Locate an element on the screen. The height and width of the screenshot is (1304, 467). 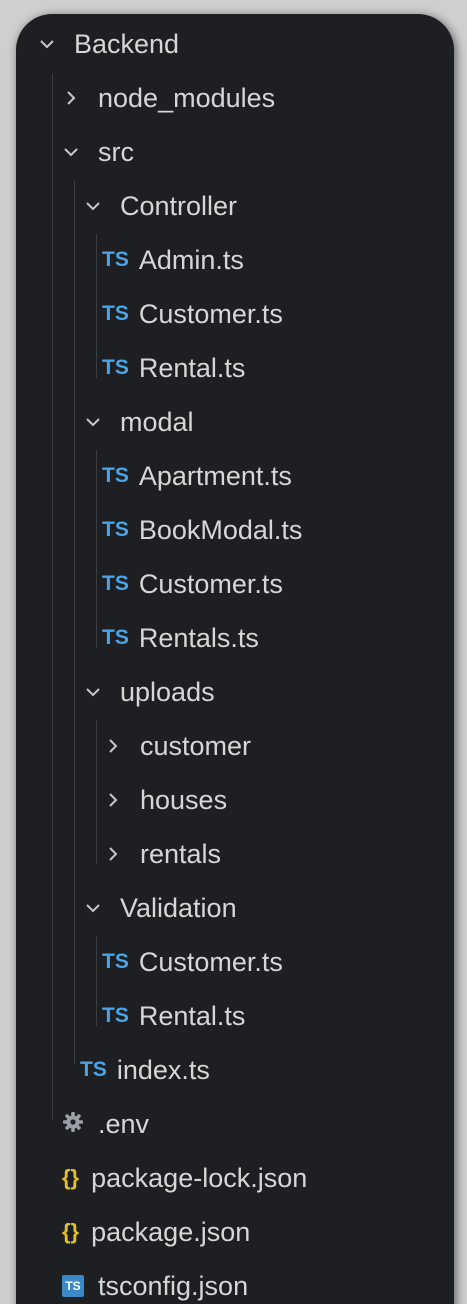
tree-folder-src: src is located at coordinates (98, 152).